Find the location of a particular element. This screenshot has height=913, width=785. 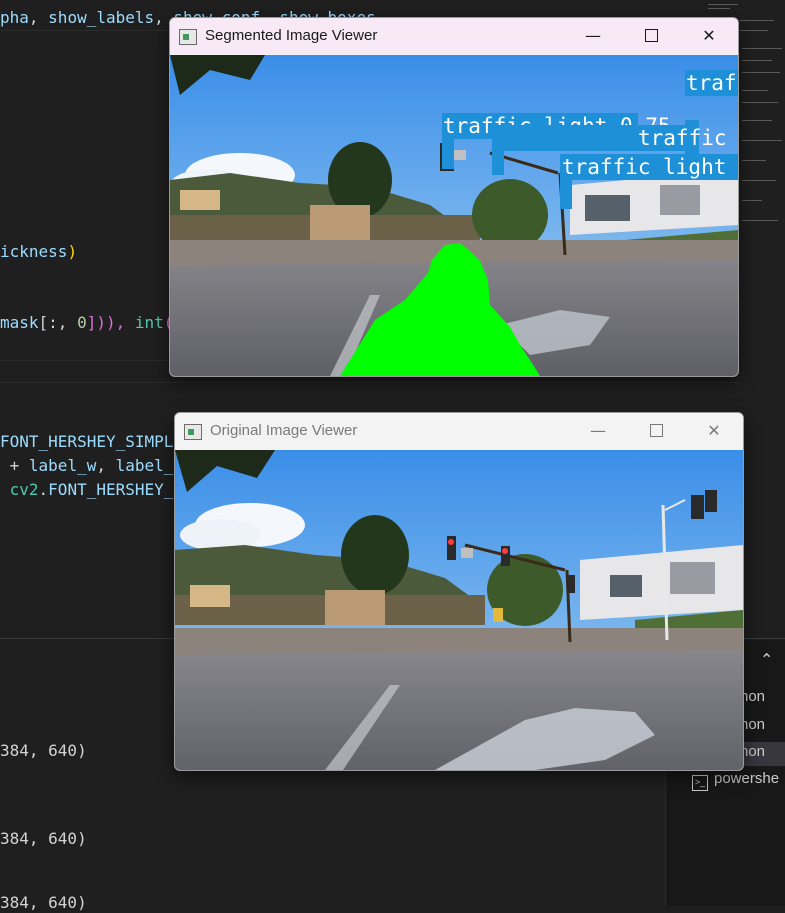

terminal-tab-active: non is located at coordinates (762, 754).